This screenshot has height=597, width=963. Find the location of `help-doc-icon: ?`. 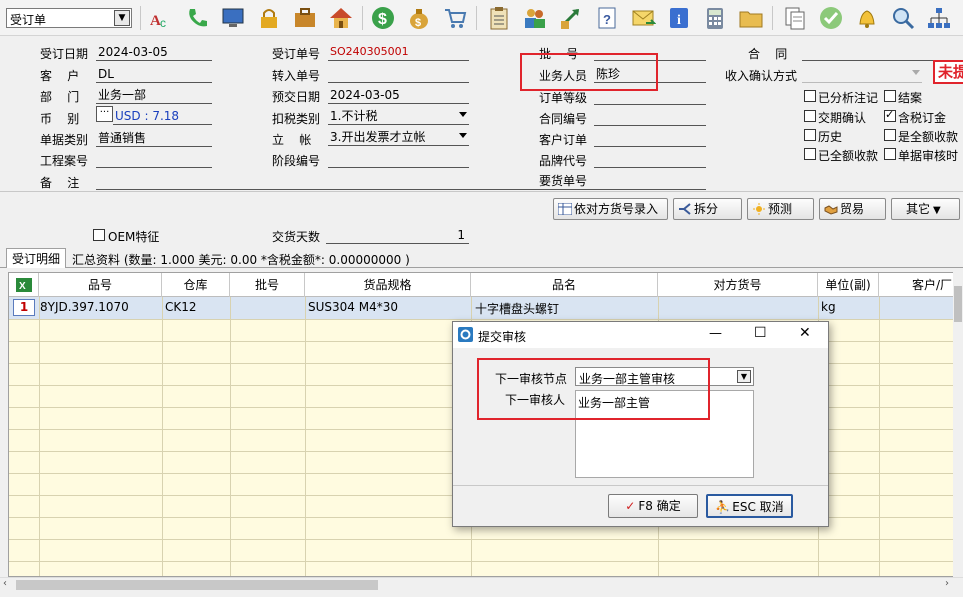

help-doc-icon: ? is located at coordinates (607, 18).